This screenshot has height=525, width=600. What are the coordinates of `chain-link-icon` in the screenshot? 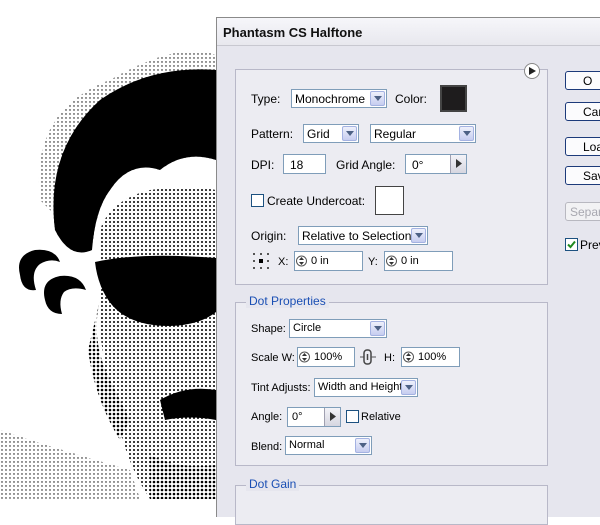 It's located at (368, 357).